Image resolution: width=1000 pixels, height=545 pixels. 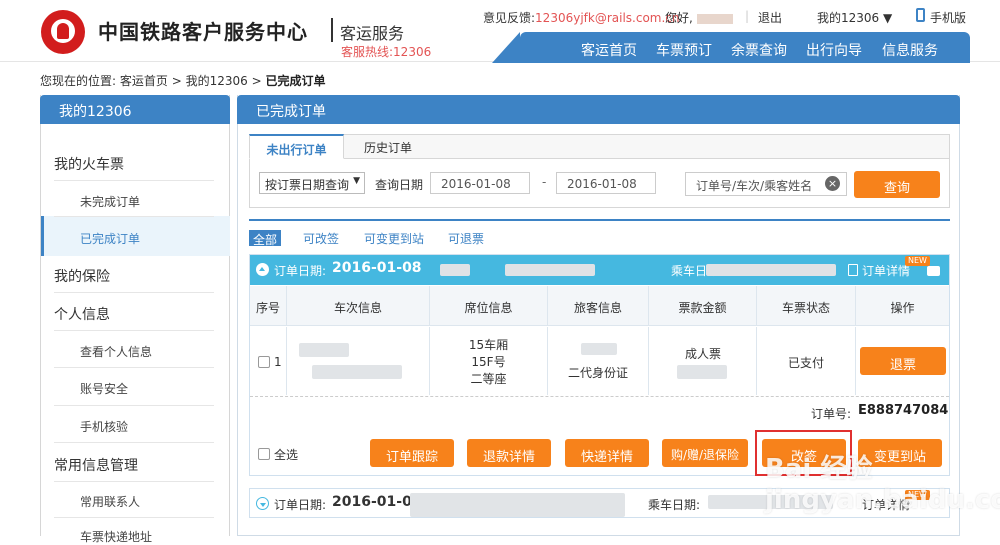 I want to click on breadcrumb: 您现在的位置: 客运首页 > 我的12306 > 已完成订单, so click(x=183, y=80).